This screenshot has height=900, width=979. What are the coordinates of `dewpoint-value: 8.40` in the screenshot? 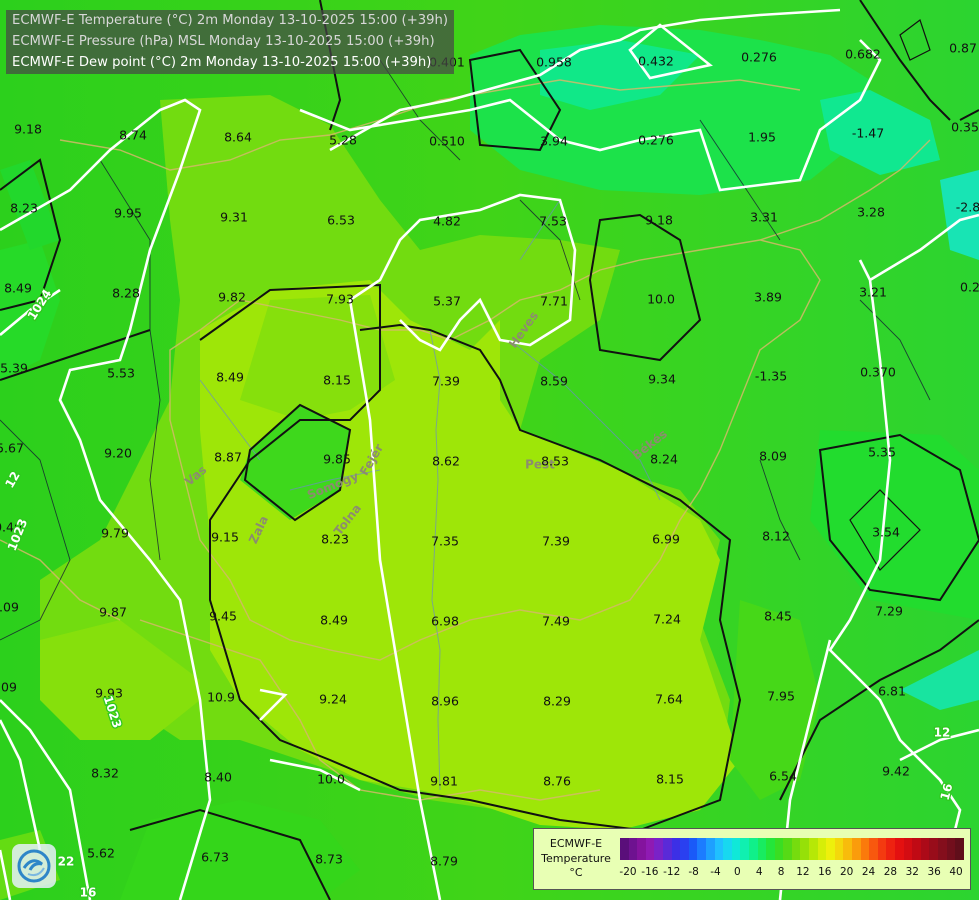 It's located at (218, 777).